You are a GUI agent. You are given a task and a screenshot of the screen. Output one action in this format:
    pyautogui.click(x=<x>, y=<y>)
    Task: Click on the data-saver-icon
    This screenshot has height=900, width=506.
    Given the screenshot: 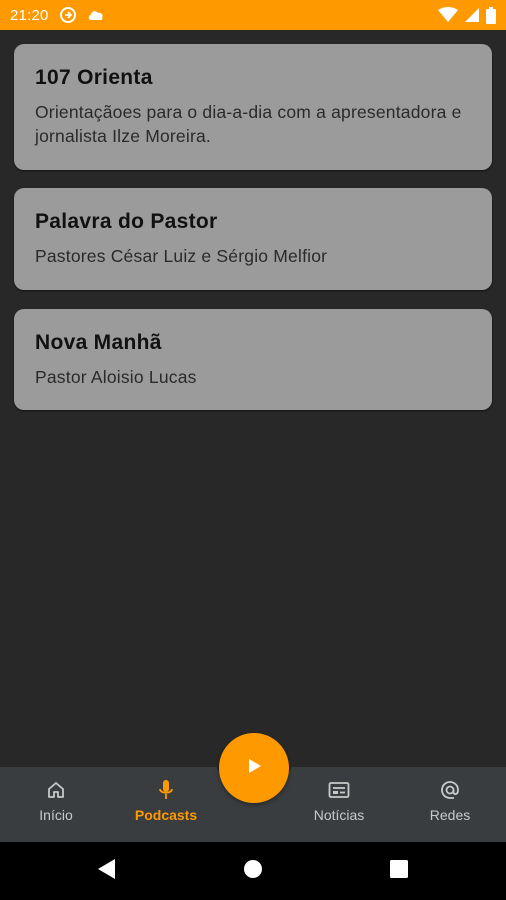 What is the action you would take?
    pyautogui.click(x=68, y=15)
    